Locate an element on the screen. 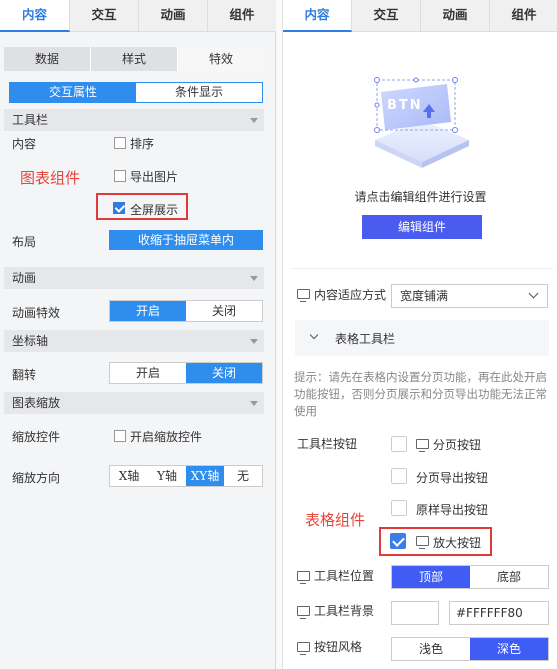 Image resolution: width=557 pixels, height=669 pixels. subtab-effect: 特效 is located at coordinates (221, 59).